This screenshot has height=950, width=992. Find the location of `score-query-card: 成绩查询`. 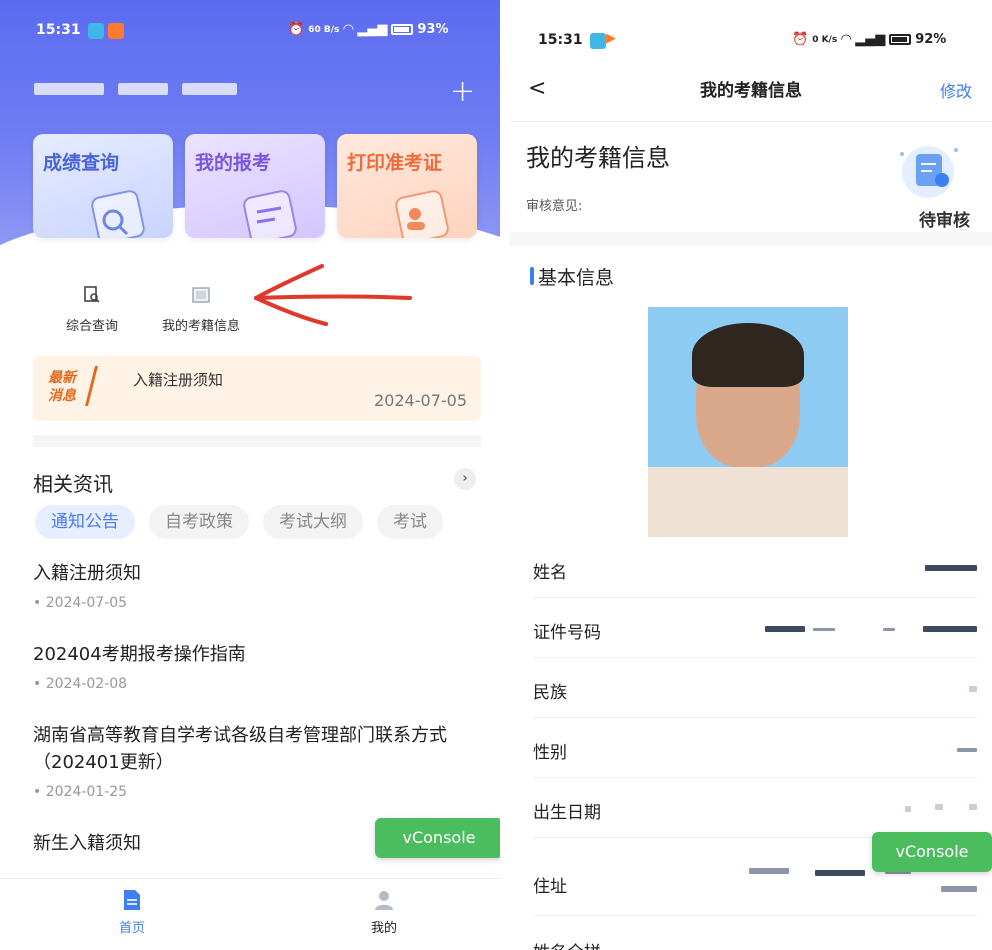

score-query-card: 成绩查询 is located at coordinates (103, 186).